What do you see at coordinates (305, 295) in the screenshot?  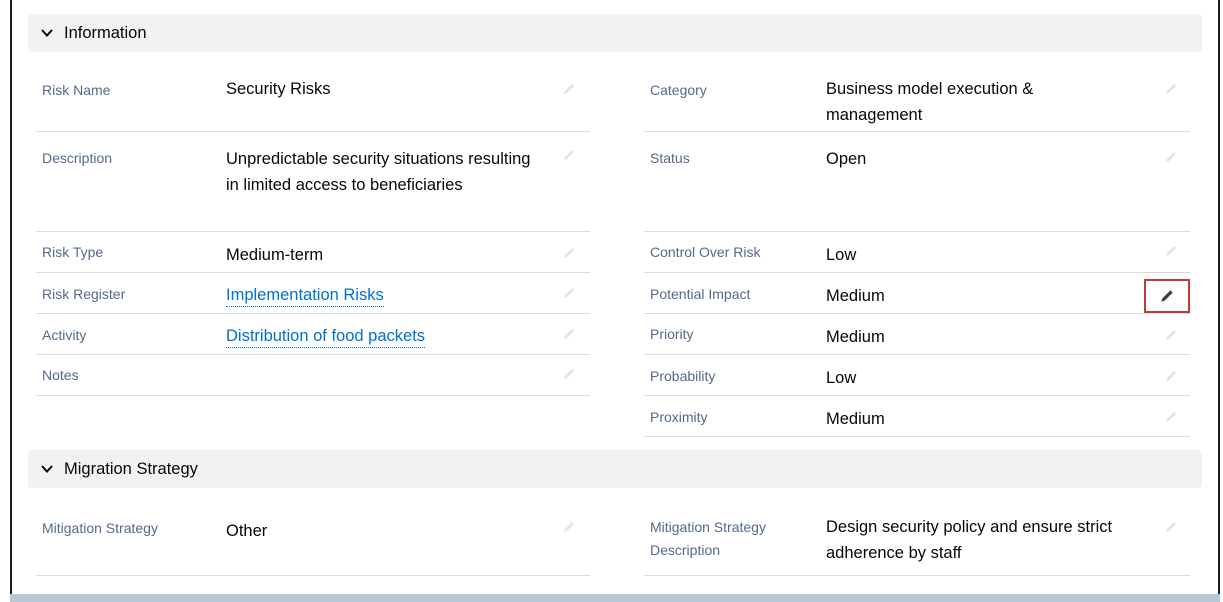 I see `risk-register-link: Implementation Risks` at bounding box center [305, 295].